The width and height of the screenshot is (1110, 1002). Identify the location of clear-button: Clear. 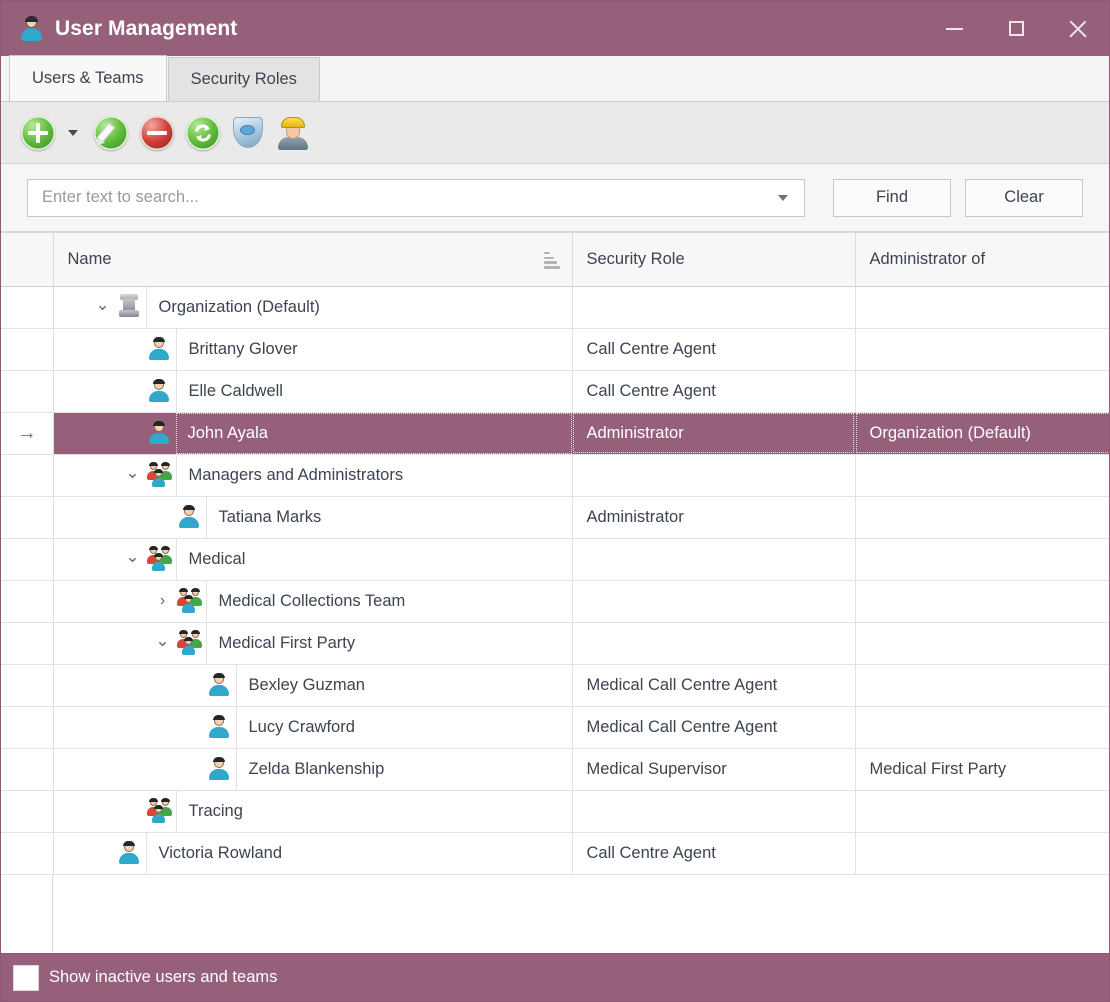
(1024, 197).